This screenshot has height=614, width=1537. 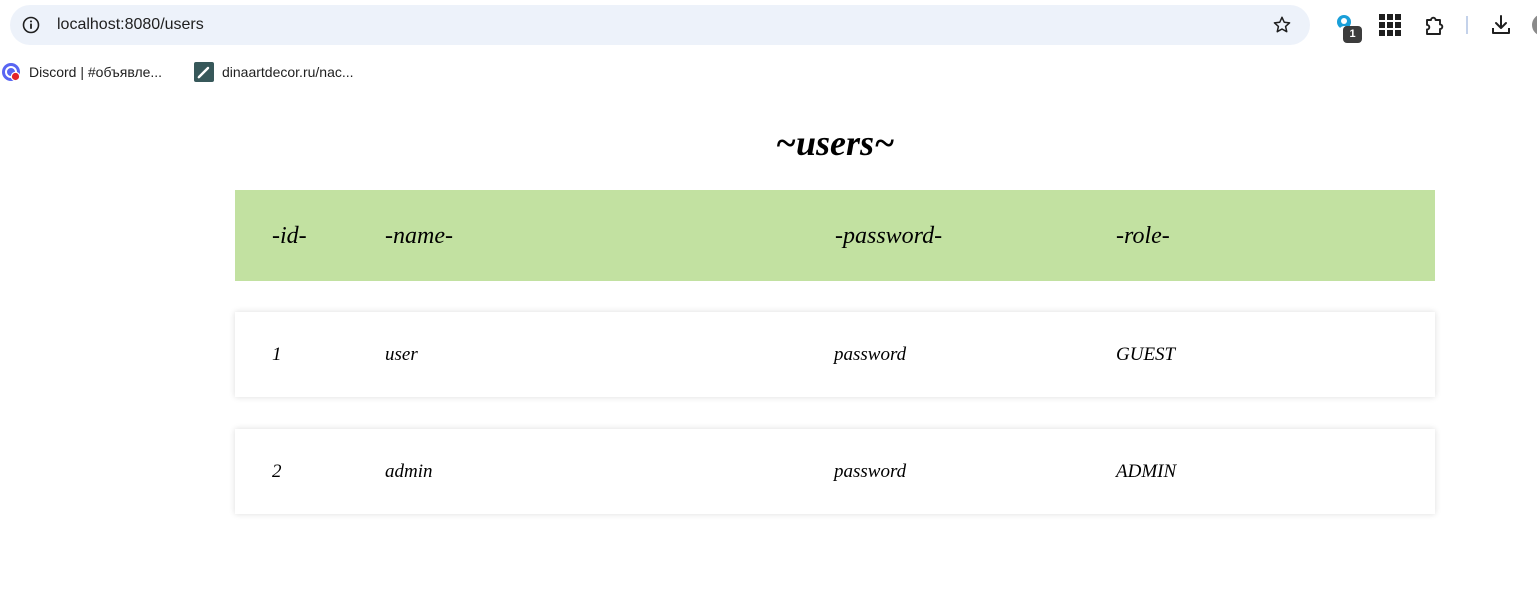 What do you see at coordinates (1146, 471) in the screenshot?
I see `cell-role: ADMIN` at bounding box center [1146, 471].